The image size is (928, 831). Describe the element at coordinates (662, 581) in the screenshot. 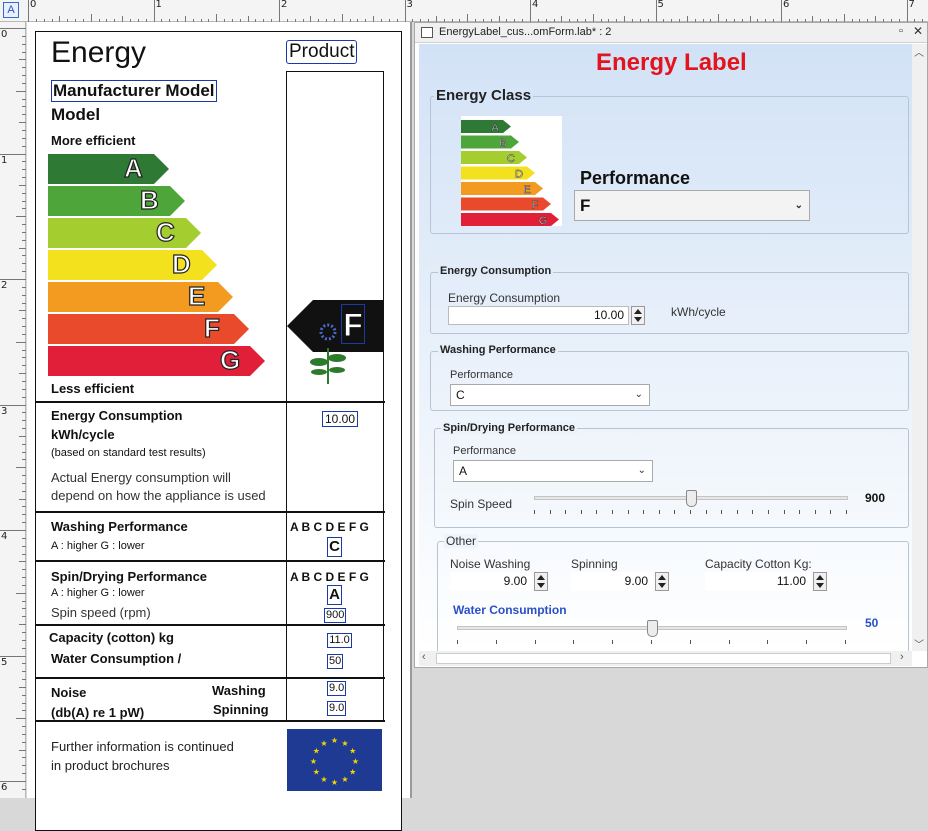

I see `spinning-spinner` at that location.